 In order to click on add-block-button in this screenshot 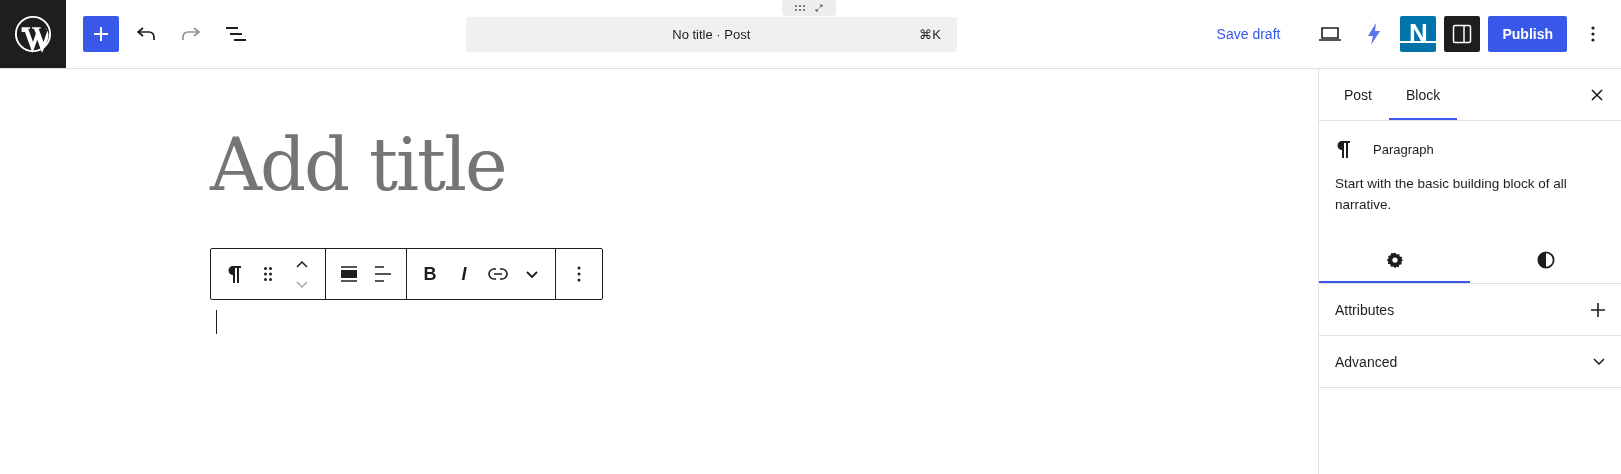, I will do `click(101, 34)`.